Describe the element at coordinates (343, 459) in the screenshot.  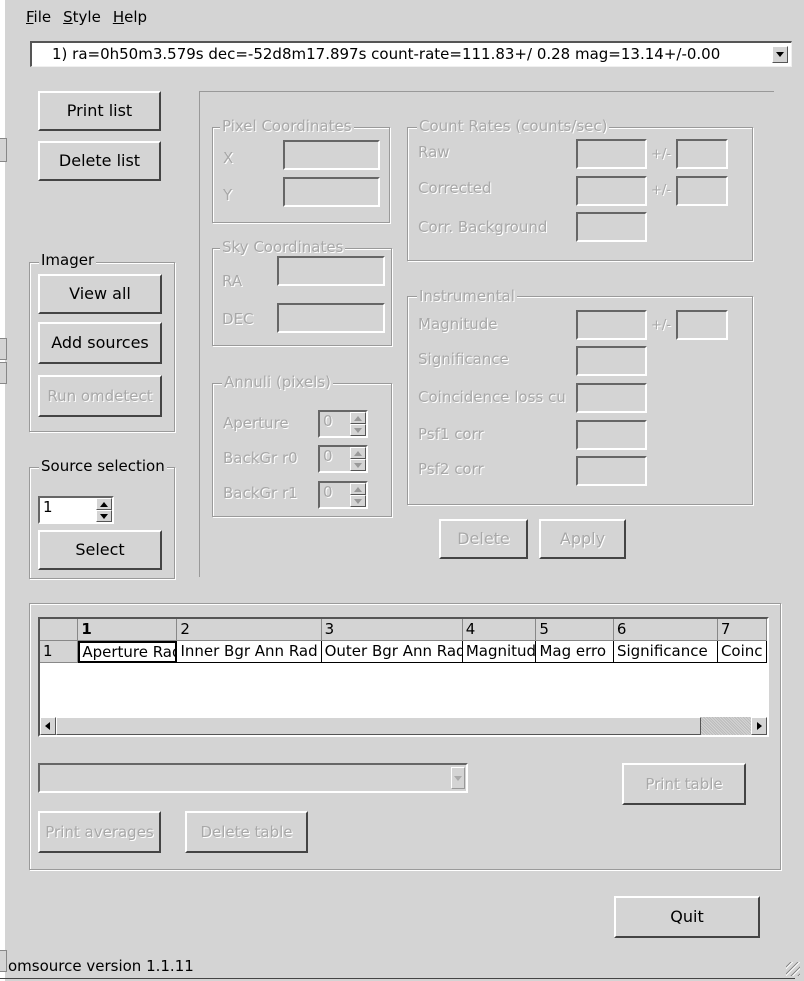
I see `bgr-r0-spinbox: 0` at that location.